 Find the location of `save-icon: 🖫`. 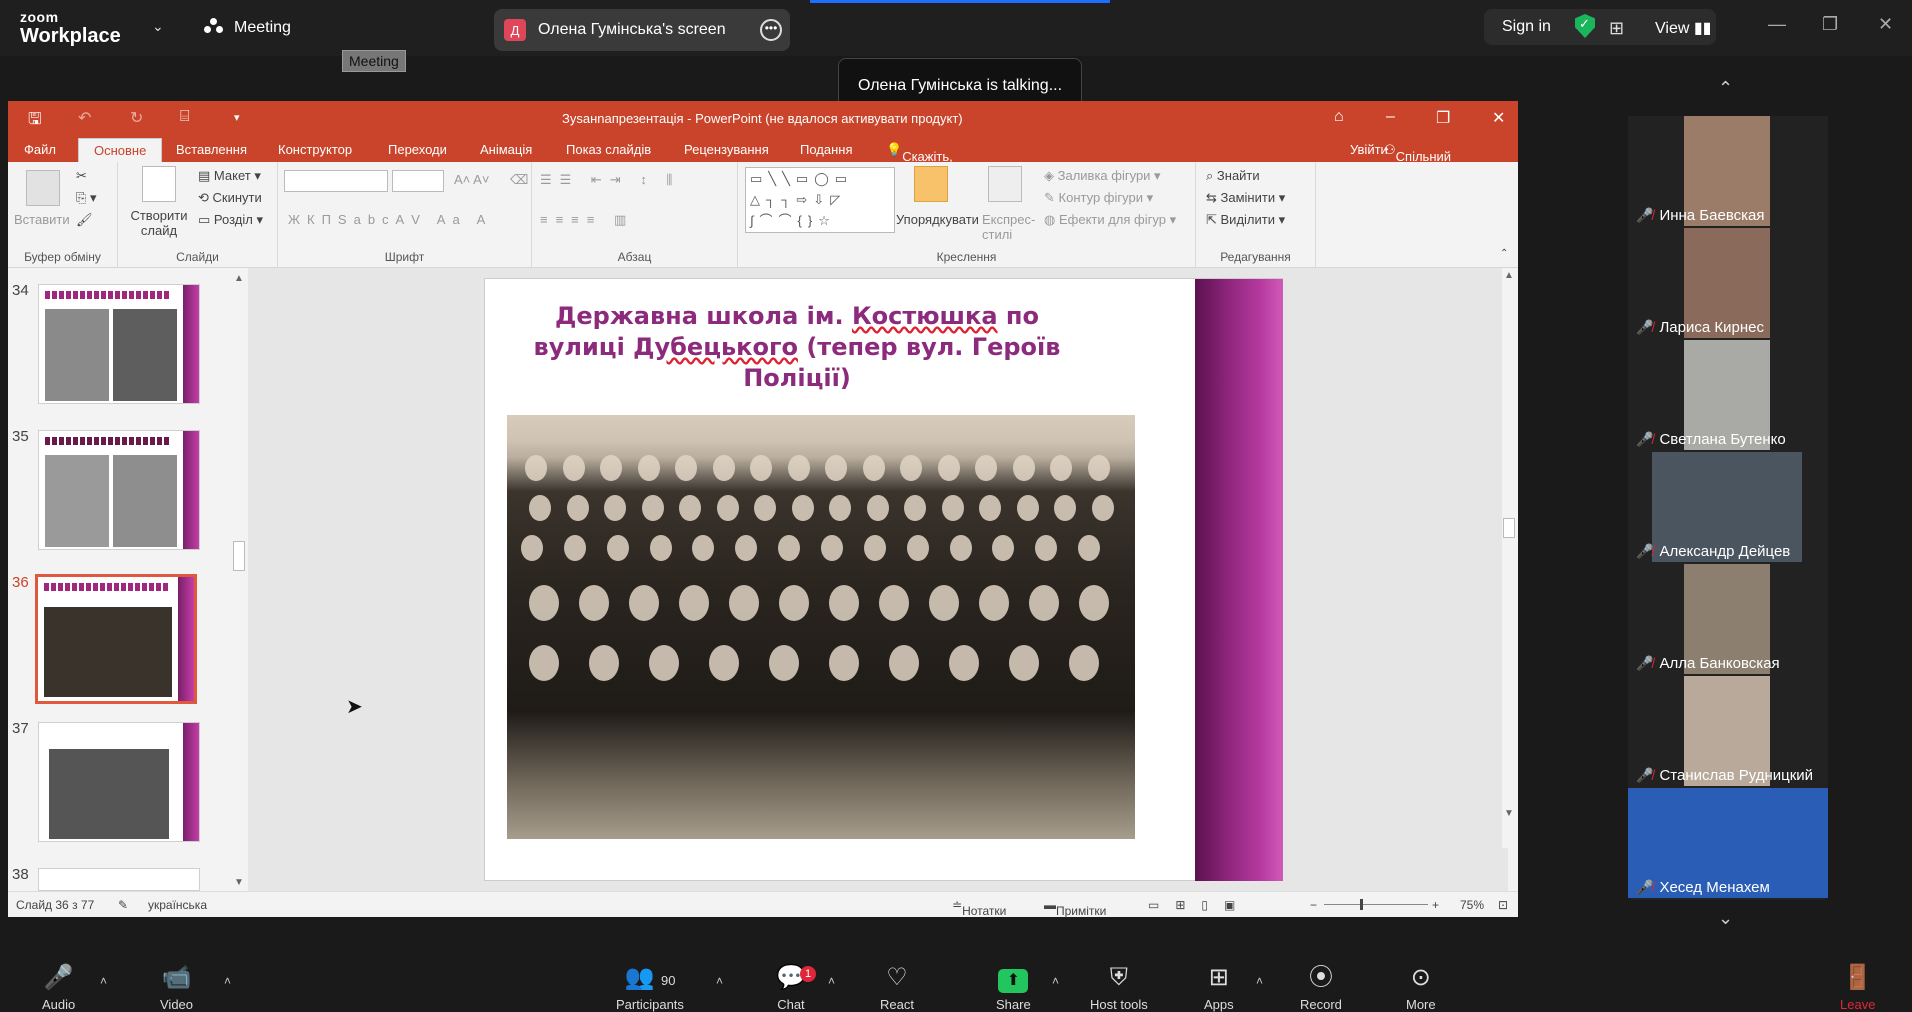

save-icon: 🖫 is located at coordinates (35, 121).